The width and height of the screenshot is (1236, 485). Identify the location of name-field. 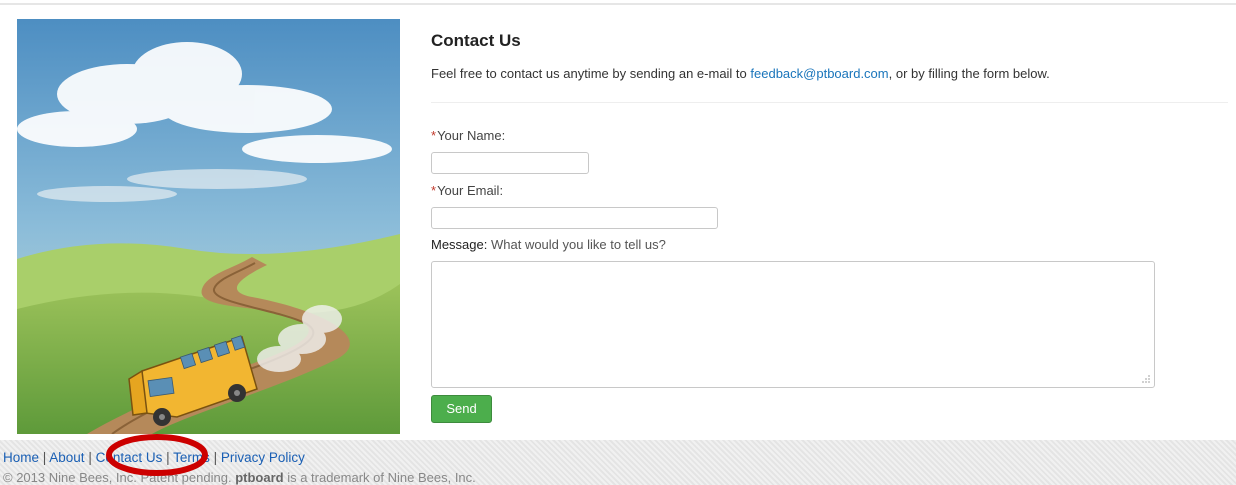
(510, 163).